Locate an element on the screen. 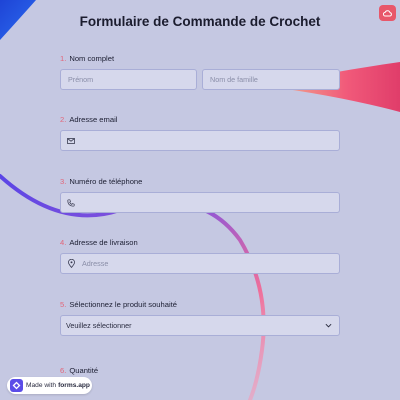  product-select: Veuillez sélectionner is located at coordinates (200, 325).